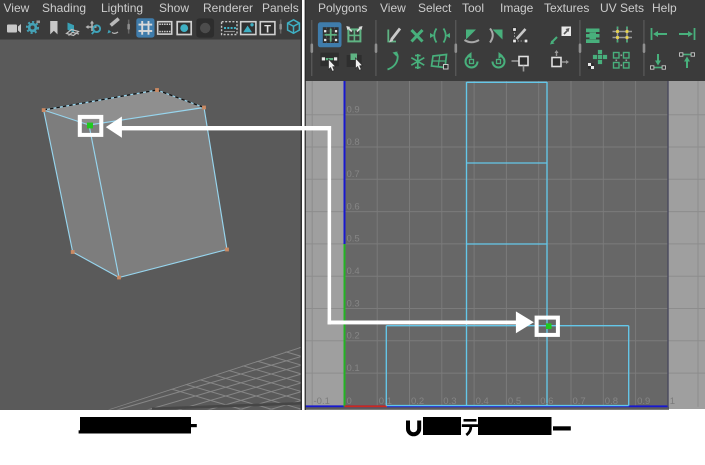  I want to click on svg-text: -0.1, so click(322, 401).